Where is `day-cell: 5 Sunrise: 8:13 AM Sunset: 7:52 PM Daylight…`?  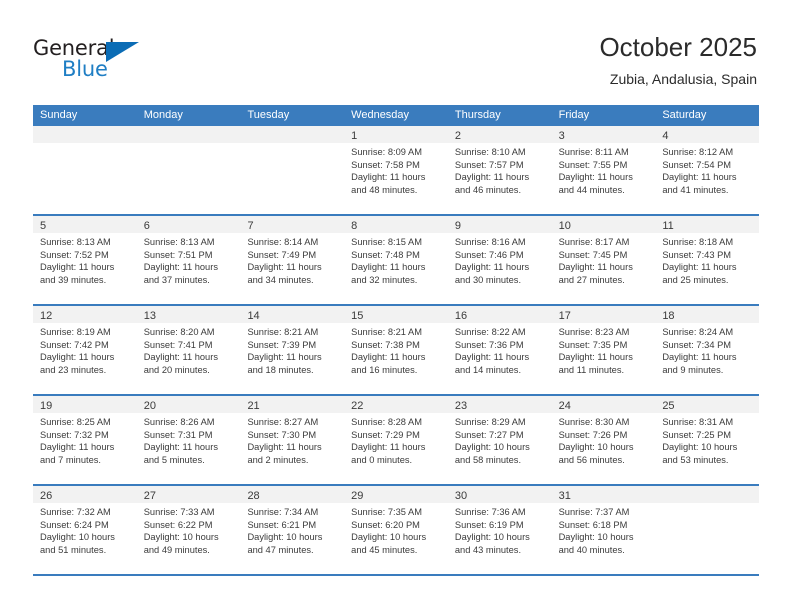 day-cell: 5 Sunrise: 8:13 AM Sunset: 7:52 PM Daylight… is located at coordinates (85, 260).